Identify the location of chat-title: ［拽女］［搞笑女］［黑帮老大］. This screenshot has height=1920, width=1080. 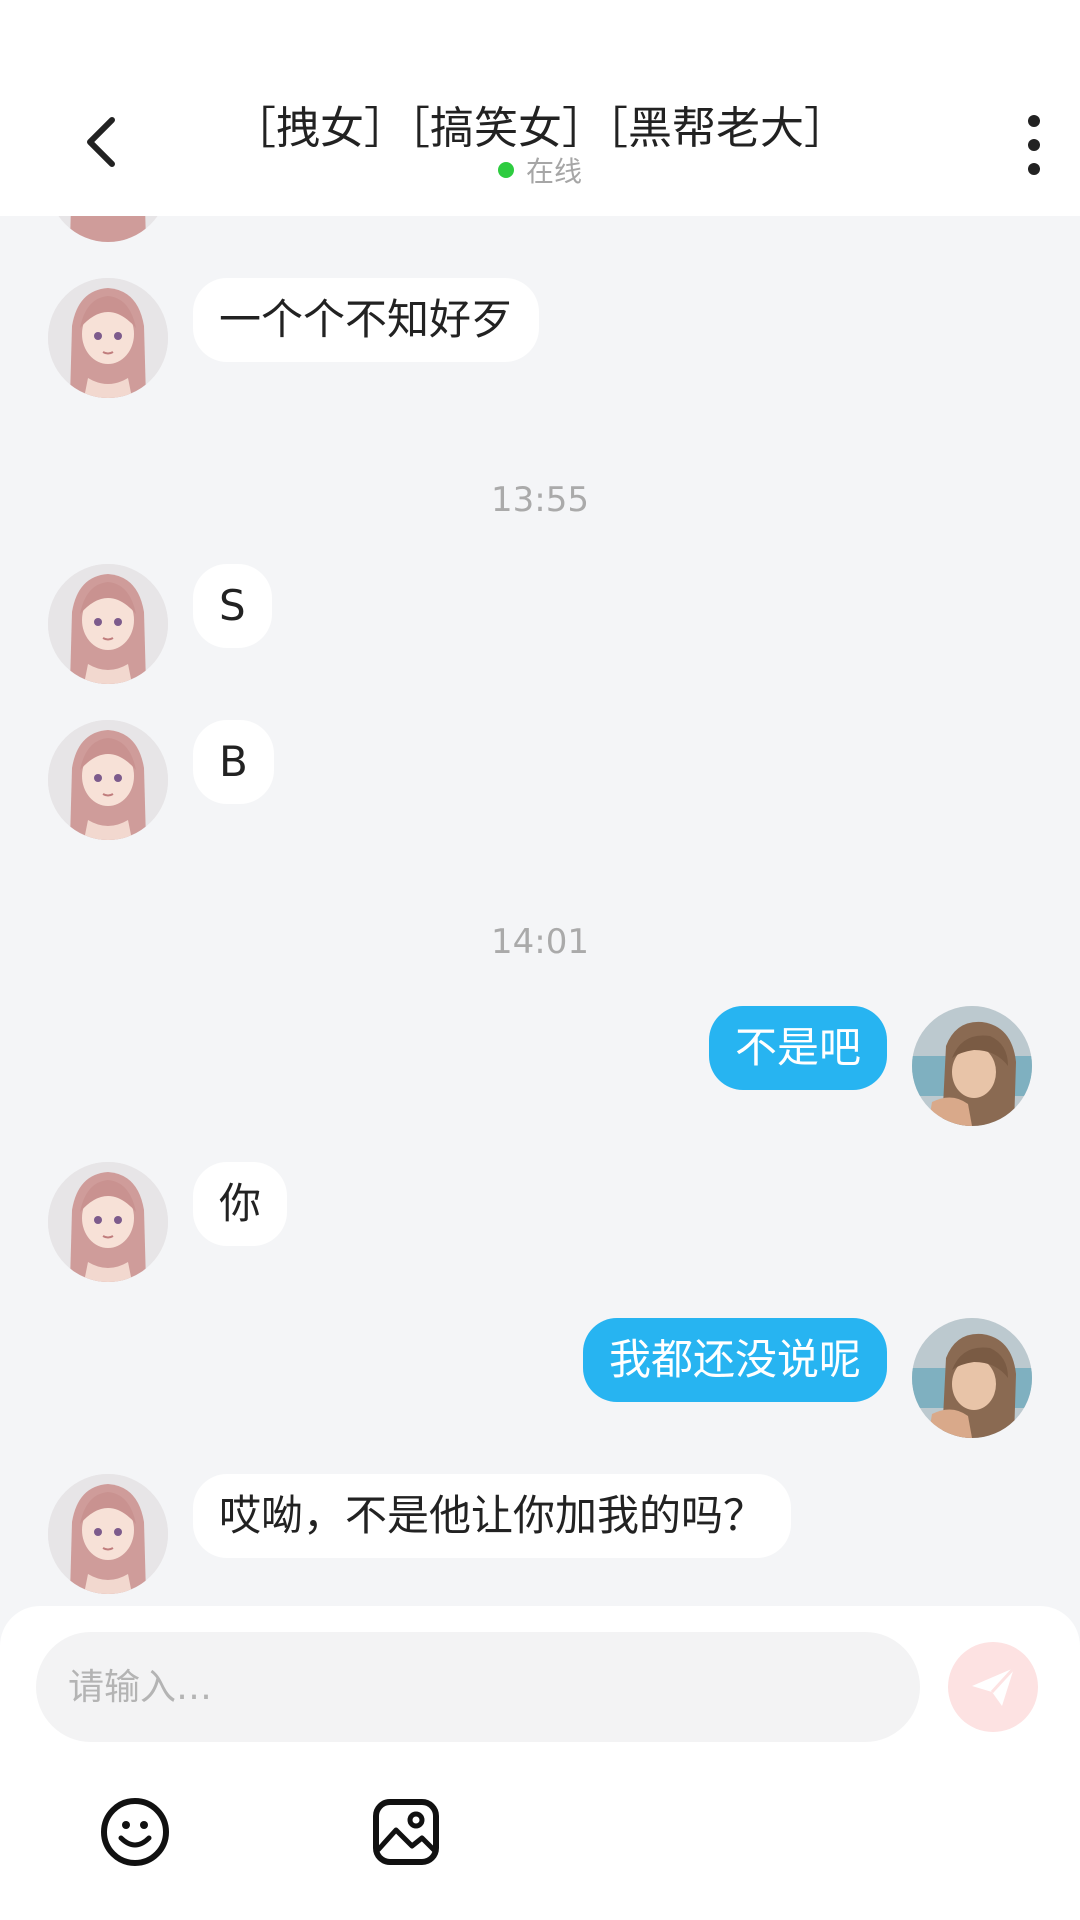
(540, 128).